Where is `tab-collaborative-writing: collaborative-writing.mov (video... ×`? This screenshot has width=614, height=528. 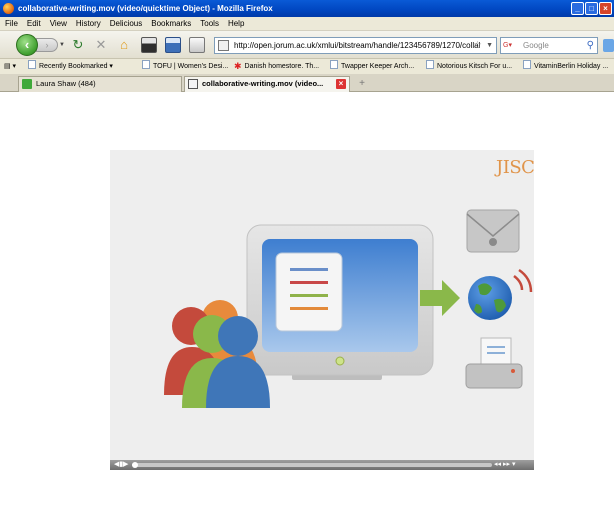 tab-collaborative-writing: collaborative-writing.mov (video... × is located at coordinates (267, 84).